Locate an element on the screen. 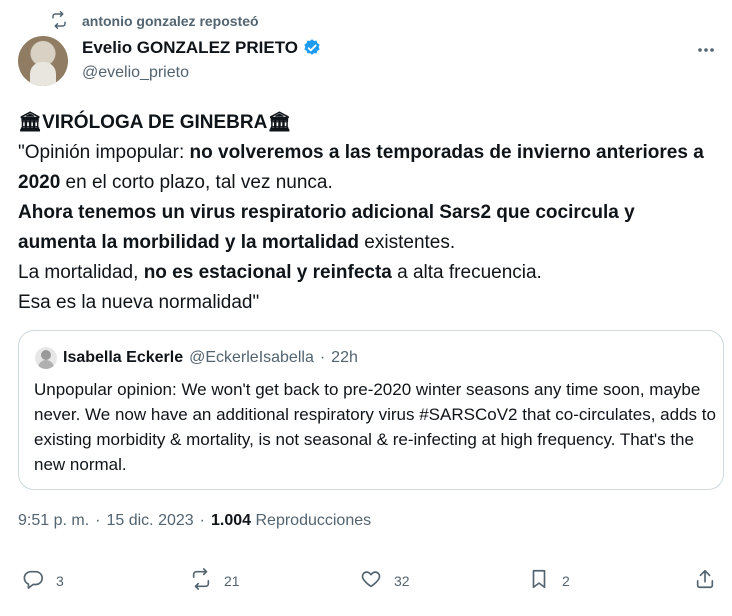 The height and width of the screenshot is (616, 732). author-name: Evelio GONZALEZ PRIETO is located at coordinates (190, 48).